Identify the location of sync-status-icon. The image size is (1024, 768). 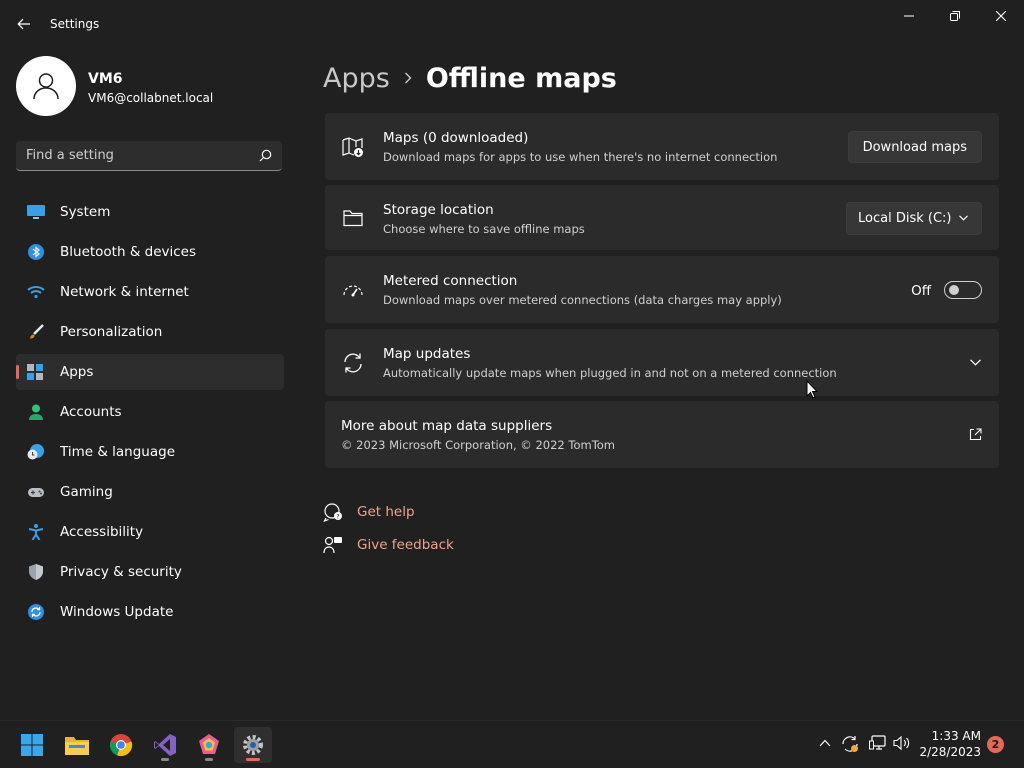
(850, 744).